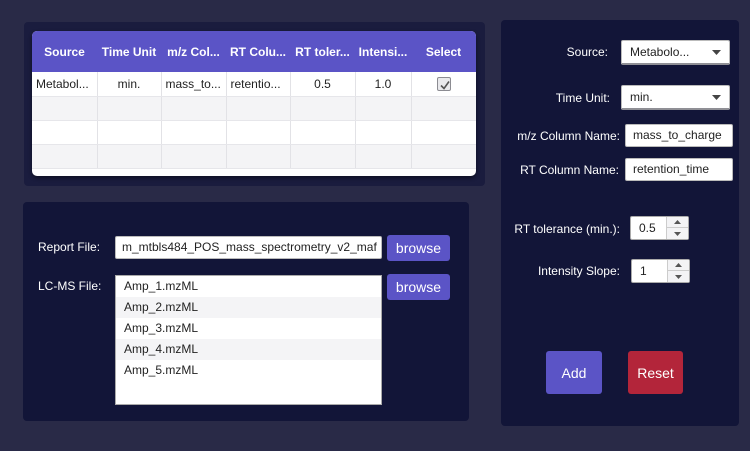  Describe the element at coordinates (248, 349) in the screenshot. I see `list-item: Amp_4.mzML` at that location.